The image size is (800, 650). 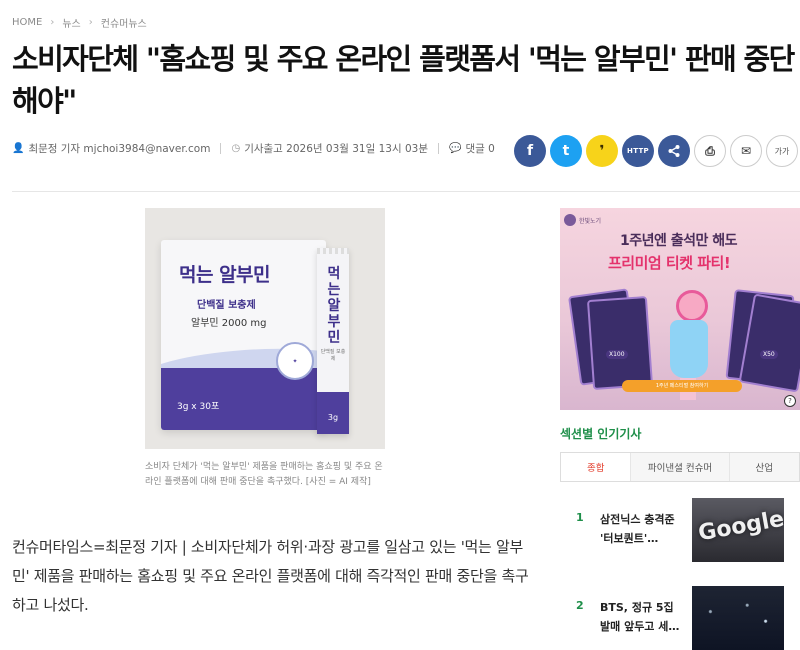 What do you see at coordinates (226, 305) in the screenshot?
I see `box-subtitle: 단백질 보충제` at bounding box center [226, 305].